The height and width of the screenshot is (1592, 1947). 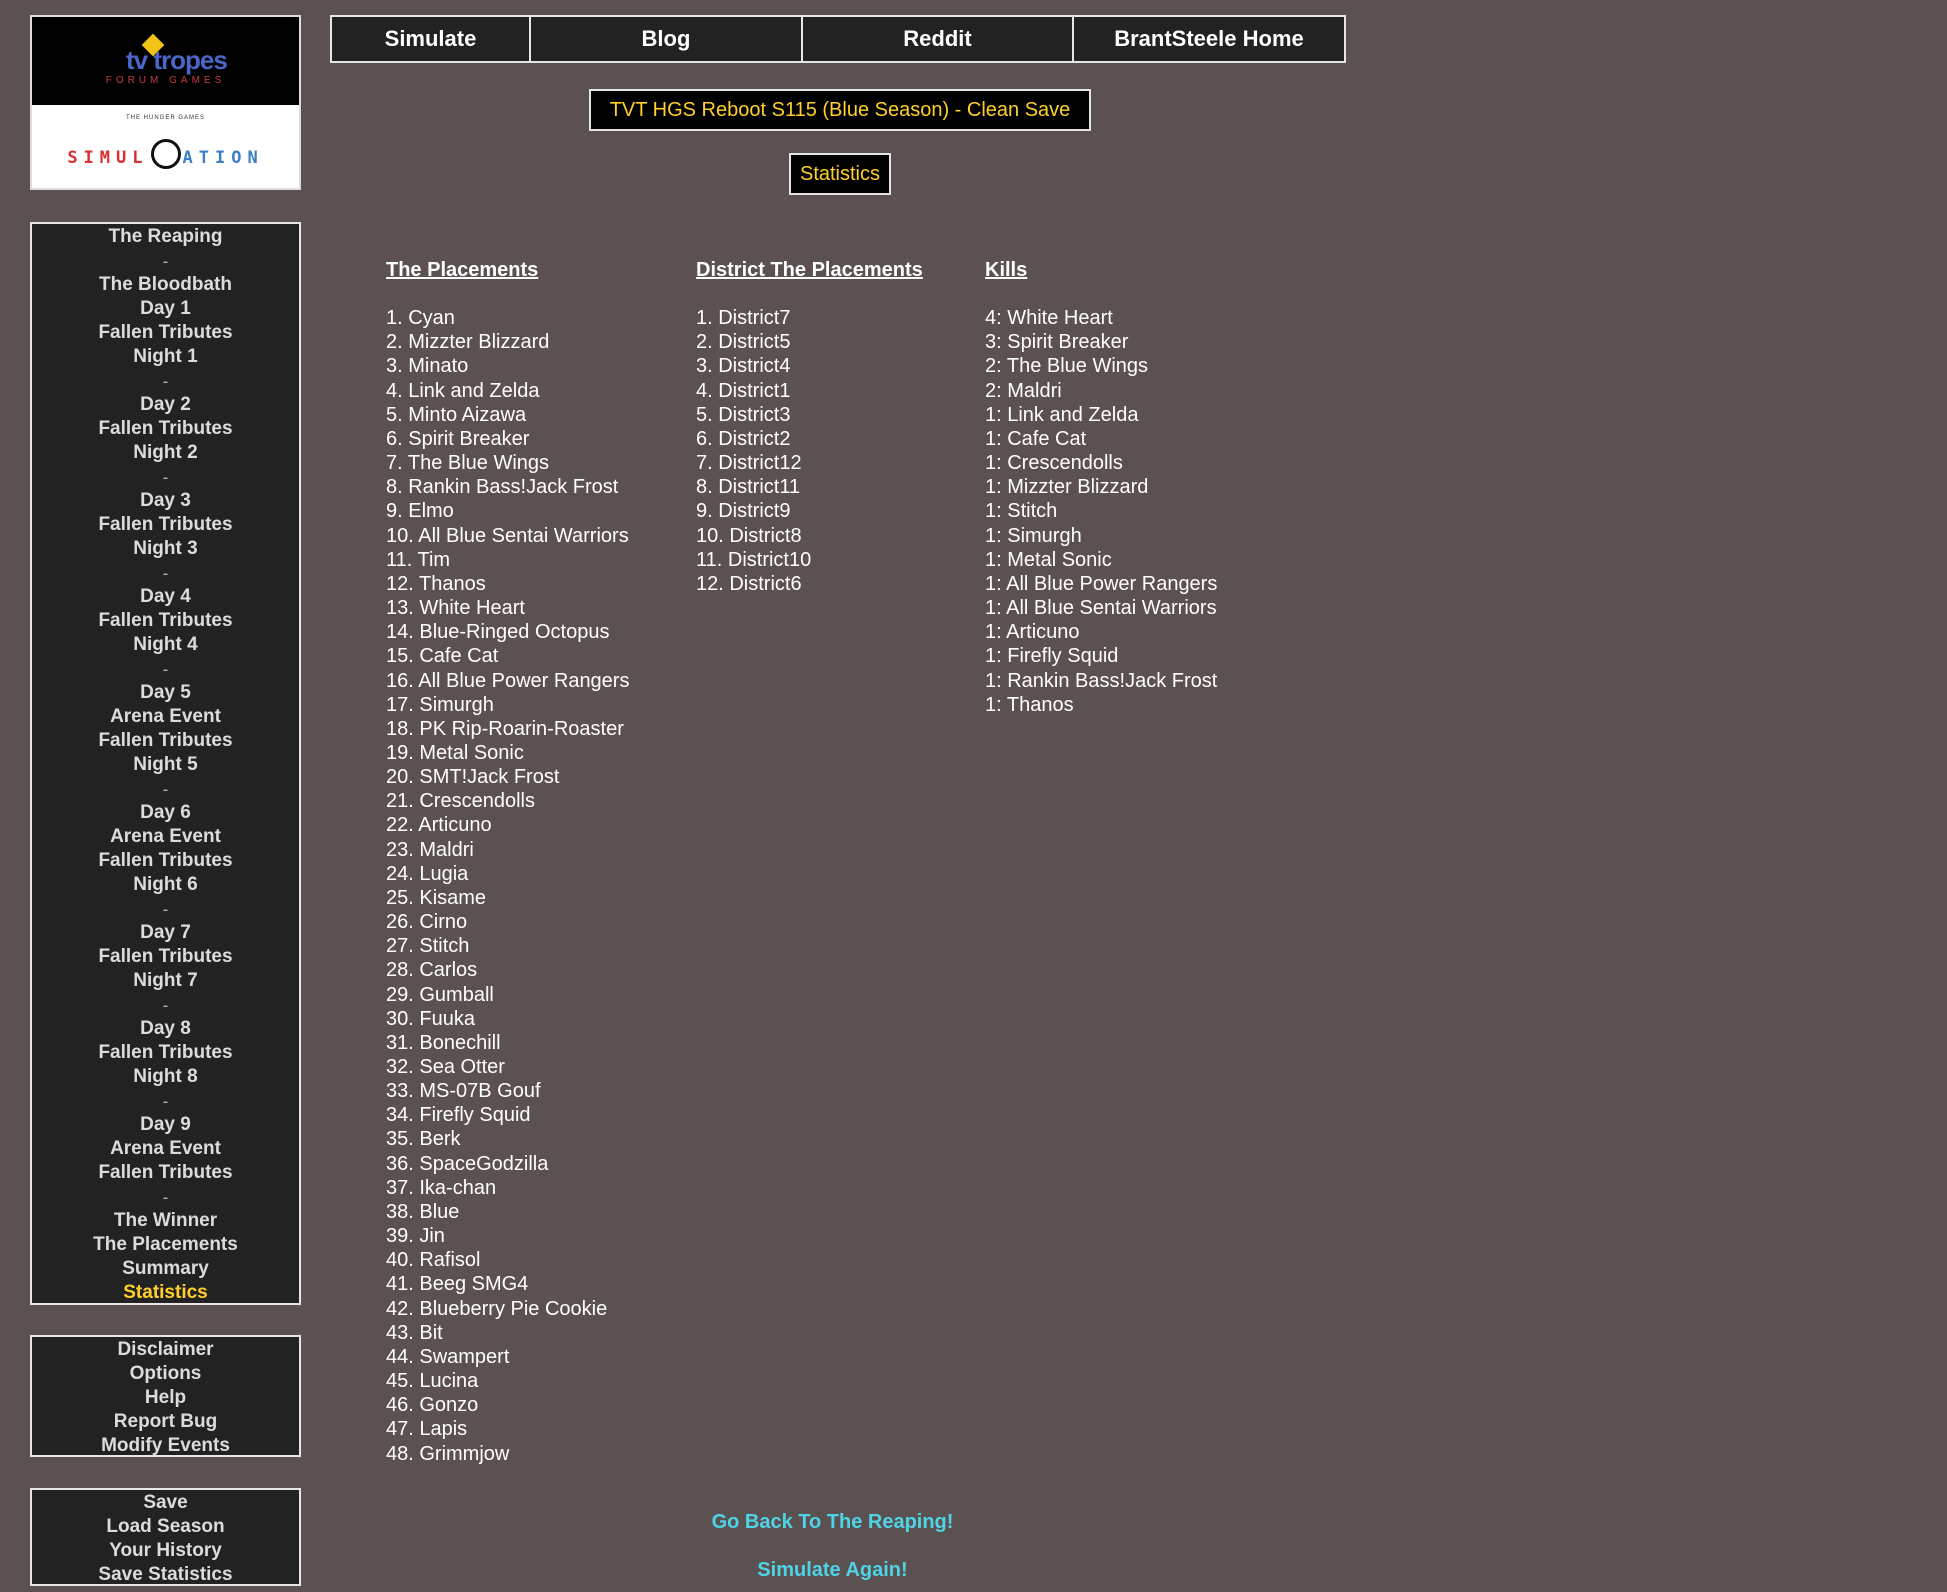 What do you see at coordinates (165, 309) in the screenshot?
I see `nav-item-day-1: Day 1` at bounding box center [165, 309].